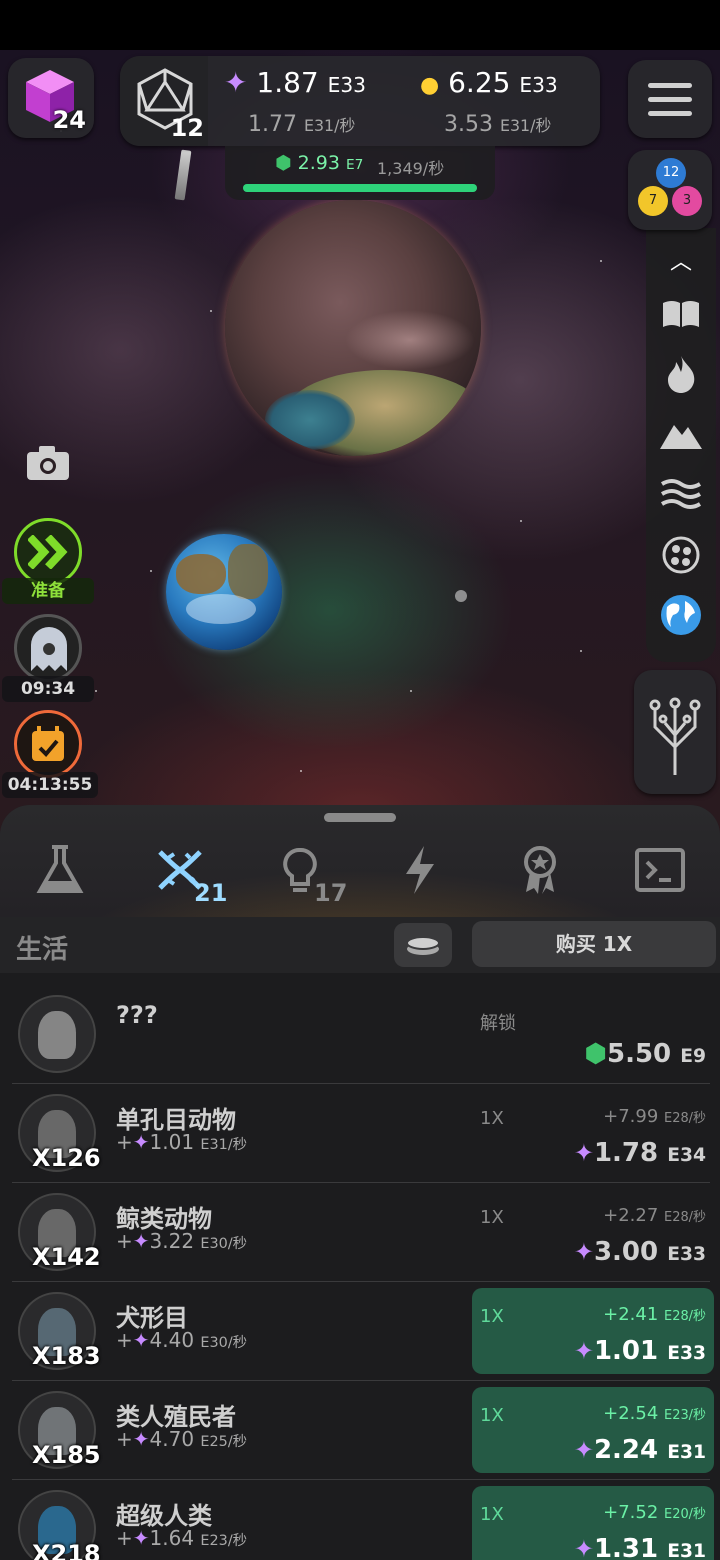 This screenshot has width=720, height=1560. I want to click on satellite-icon, so click(183, 175).